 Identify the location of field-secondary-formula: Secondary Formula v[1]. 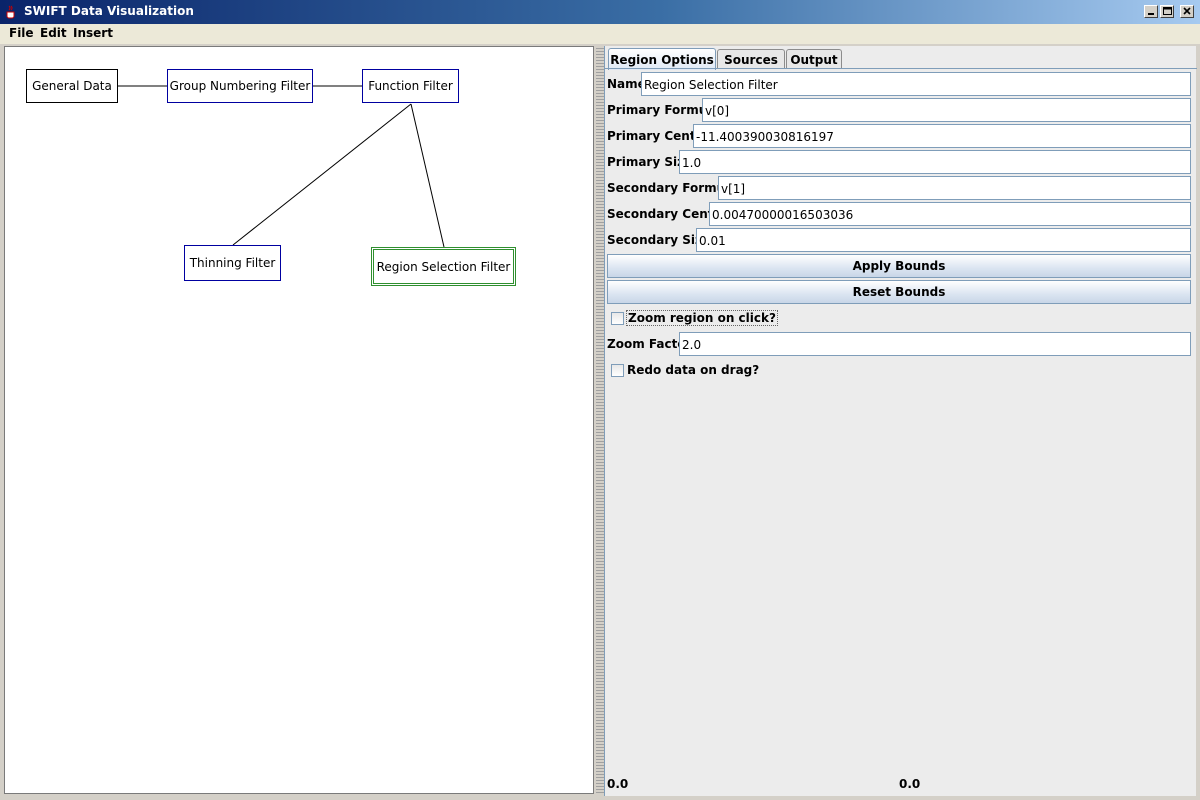
(899, 188).